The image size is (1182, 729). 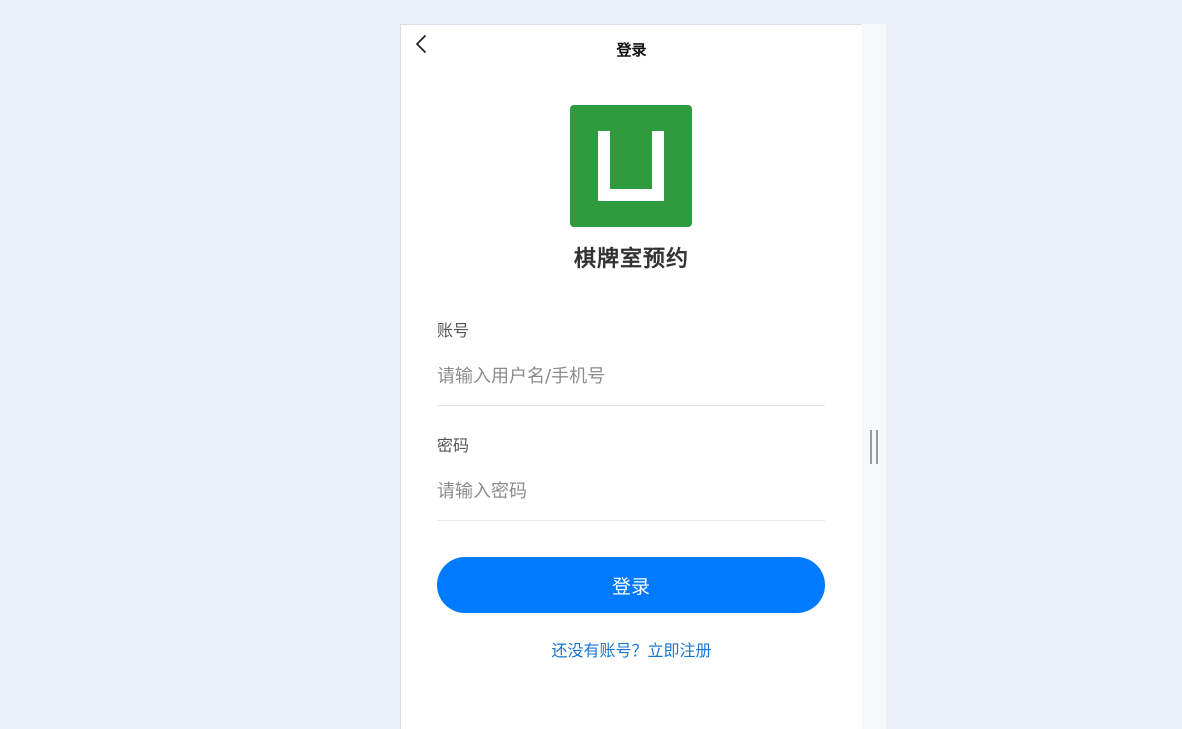 What do you see at coordinates (631, 520) in the screenshot?
I see `password-divider` at bounding box center [631, 520].